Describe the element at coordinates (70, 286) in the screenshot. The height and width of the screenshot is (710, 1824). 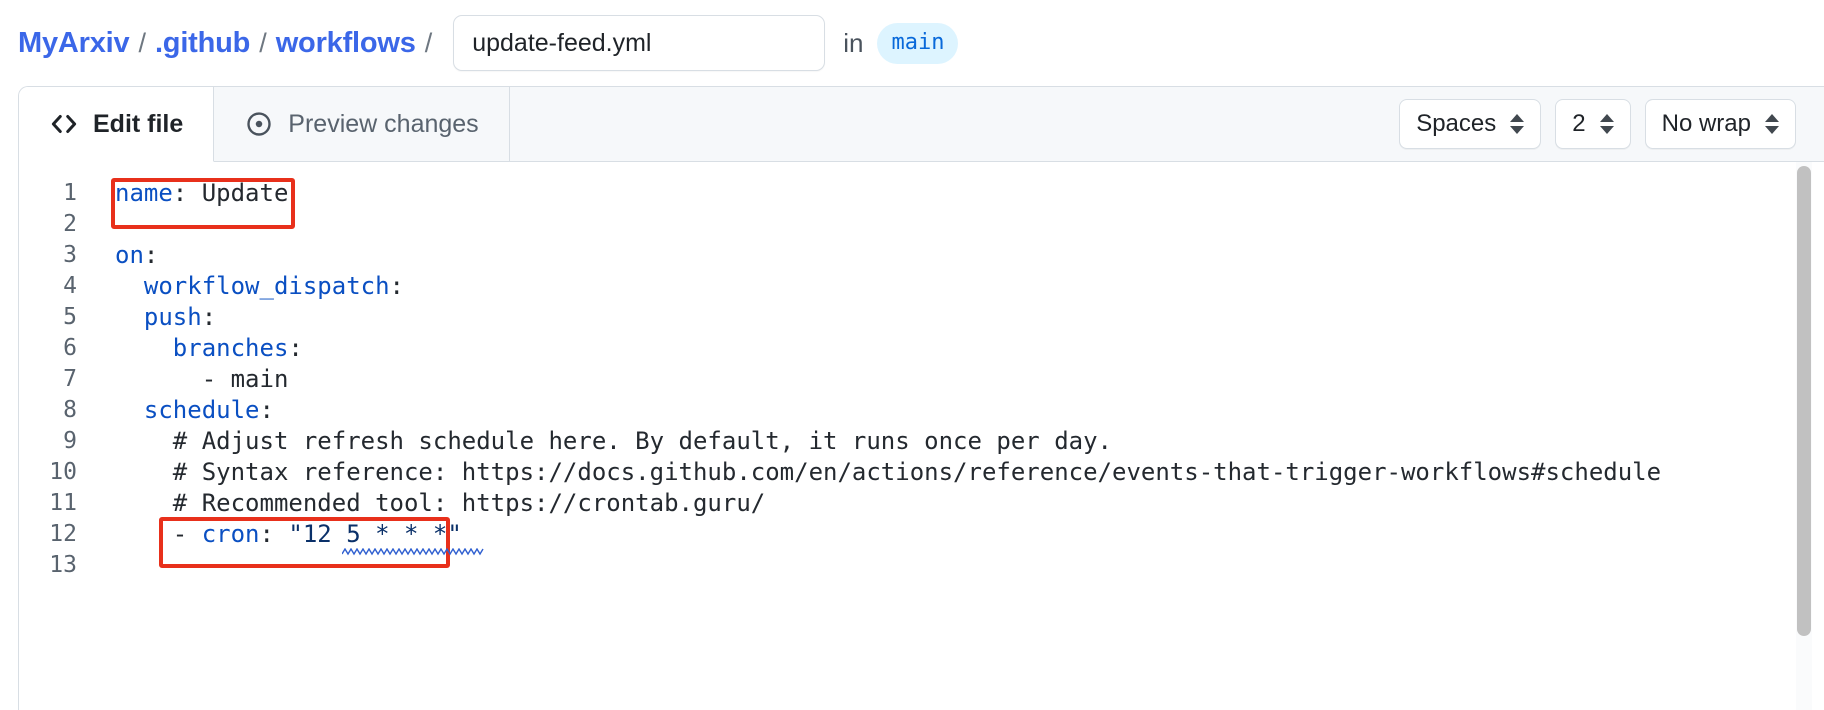
I see `line-number: 4` at that location.